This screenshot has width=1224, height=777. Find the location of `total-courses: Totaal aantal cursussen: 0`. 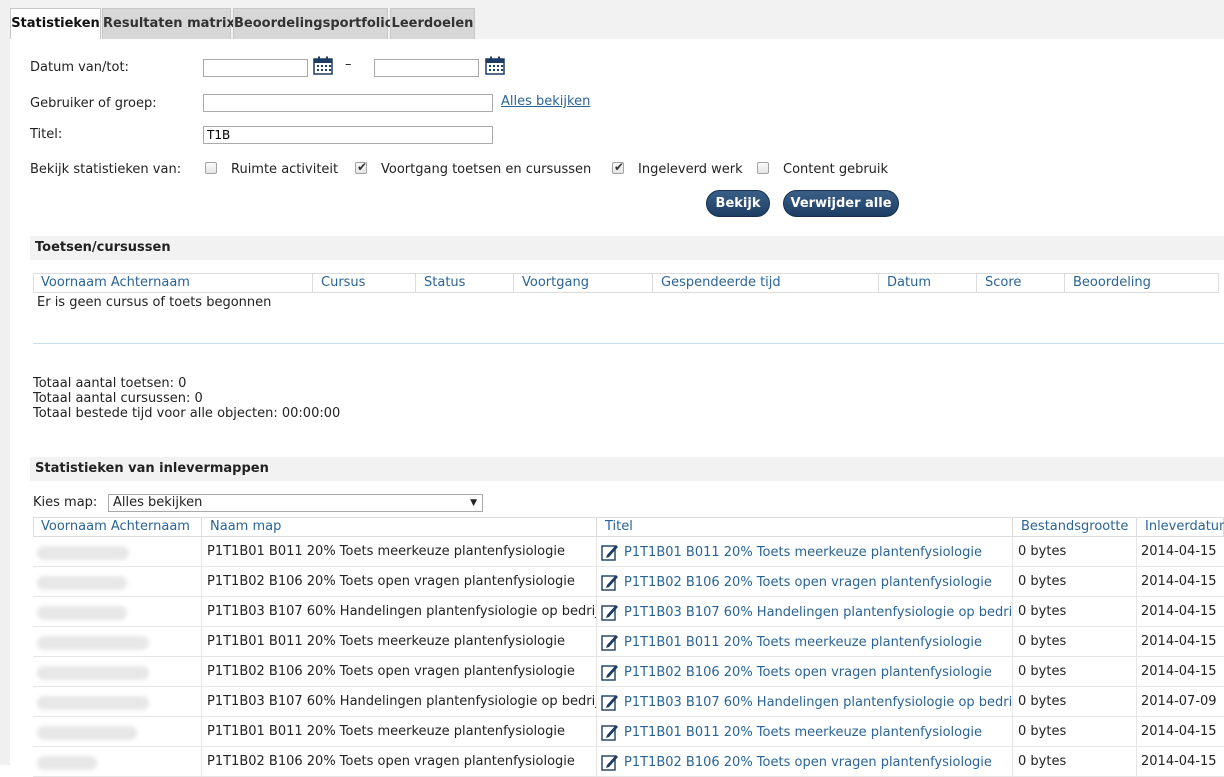

total-courses: Totaal aantal cursussen: 0 is located at coordinates (118, 398).